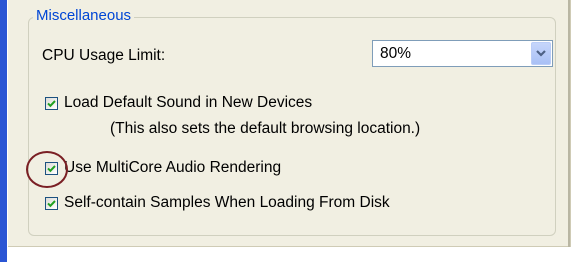 The width and height of the screenshot is (576, 262). I want to click on load-default-sound-label: Load Default Sound in New Devices, so click(188, 103).